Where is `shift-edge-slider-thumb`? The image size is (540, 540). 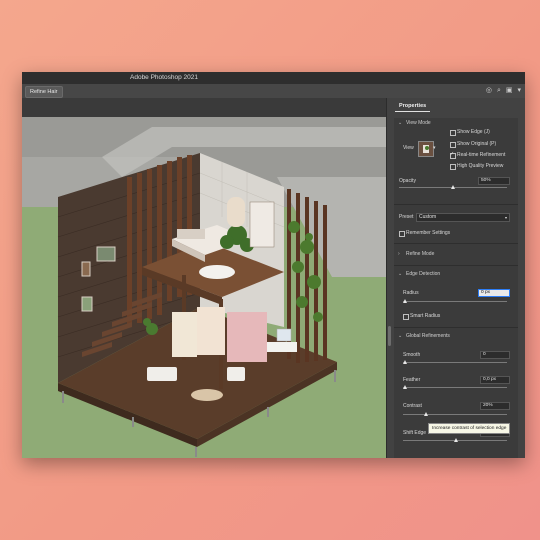 shift-edge-slider-thumb is located at coordinates (456, 440).